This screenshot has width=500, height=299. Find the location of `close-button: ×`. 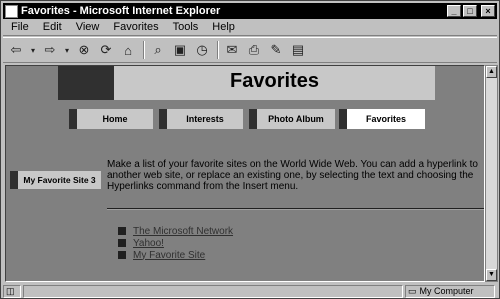

close-button: × is located at coordinates (488, 11).